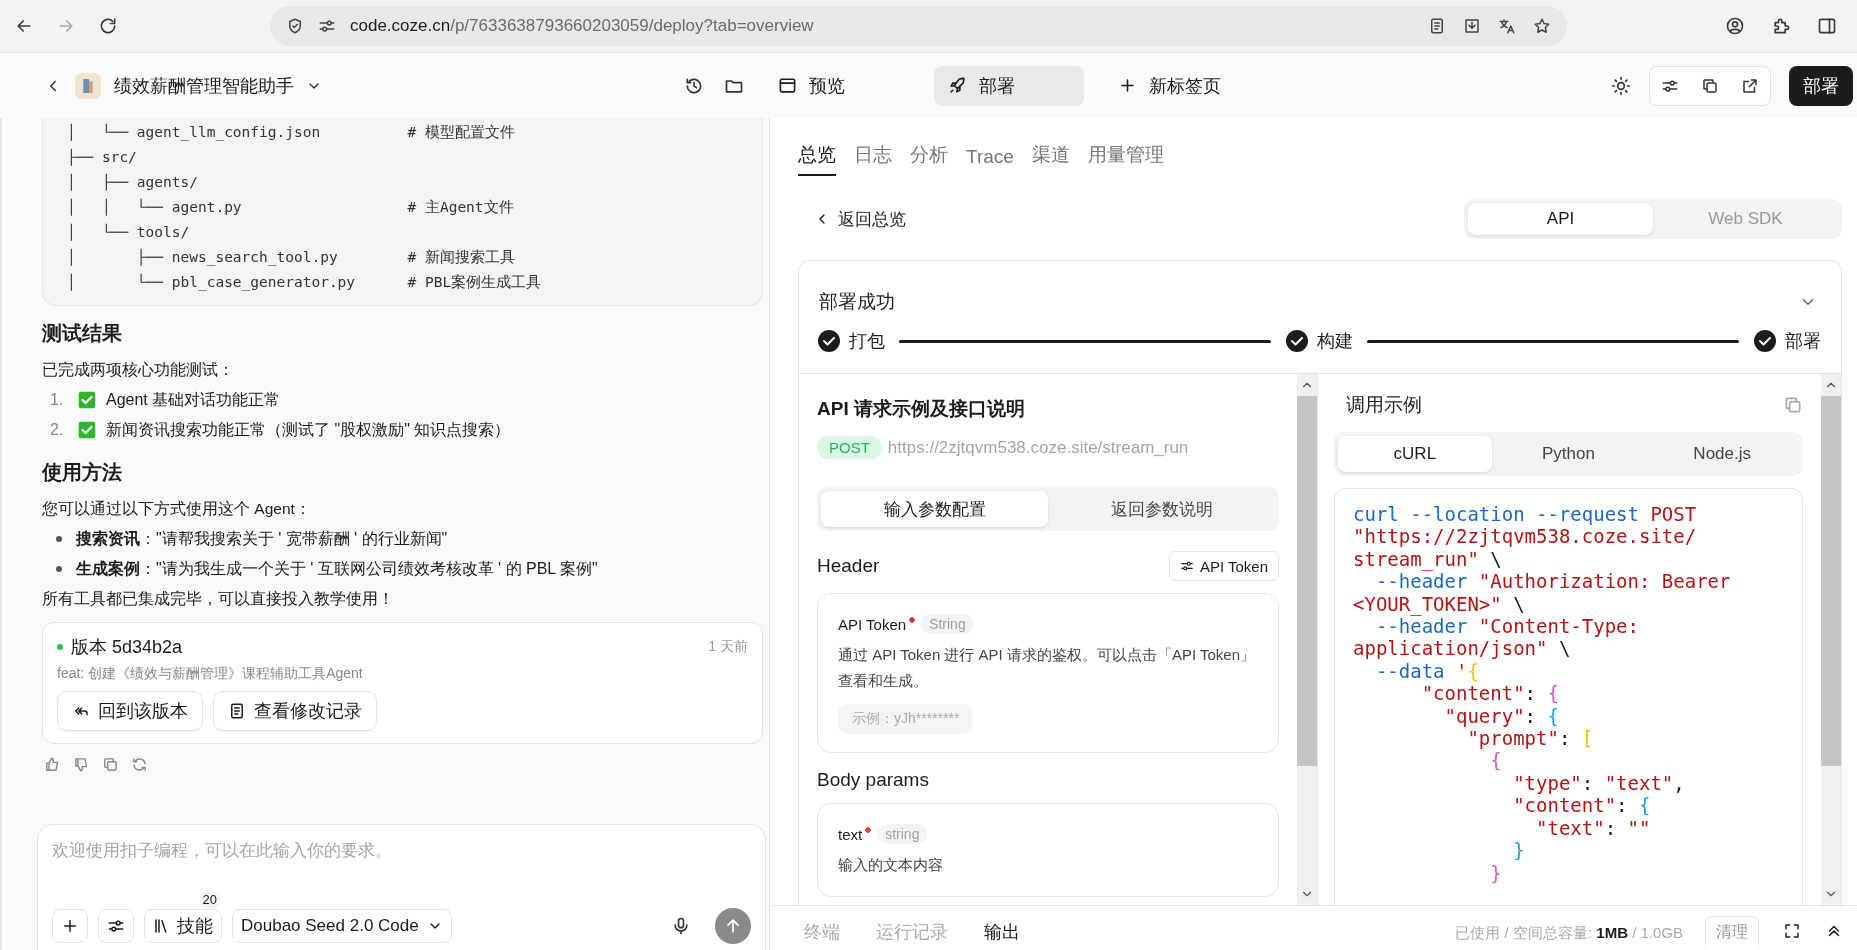 The image size is (1857, 950). Describe the element at coordinates (82, 472) in the screenshot. I see `section-heading: 使用方法` at that location.